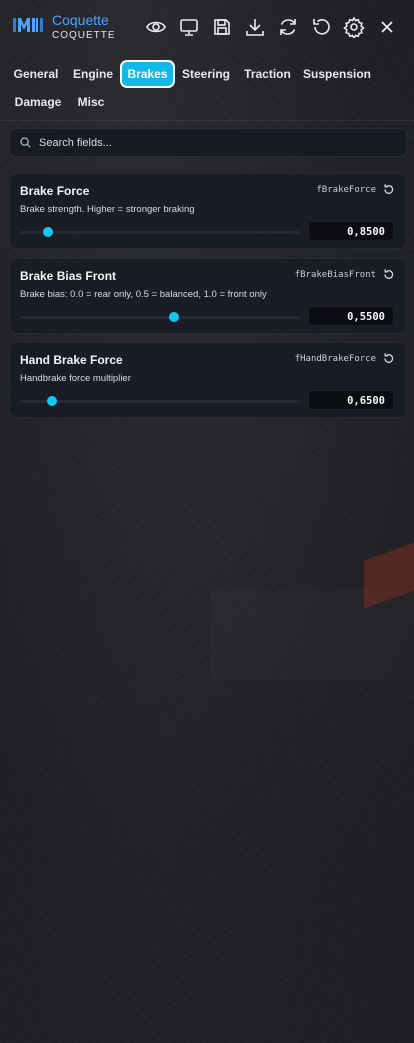  I want to click on search-input, so click(219, 142).